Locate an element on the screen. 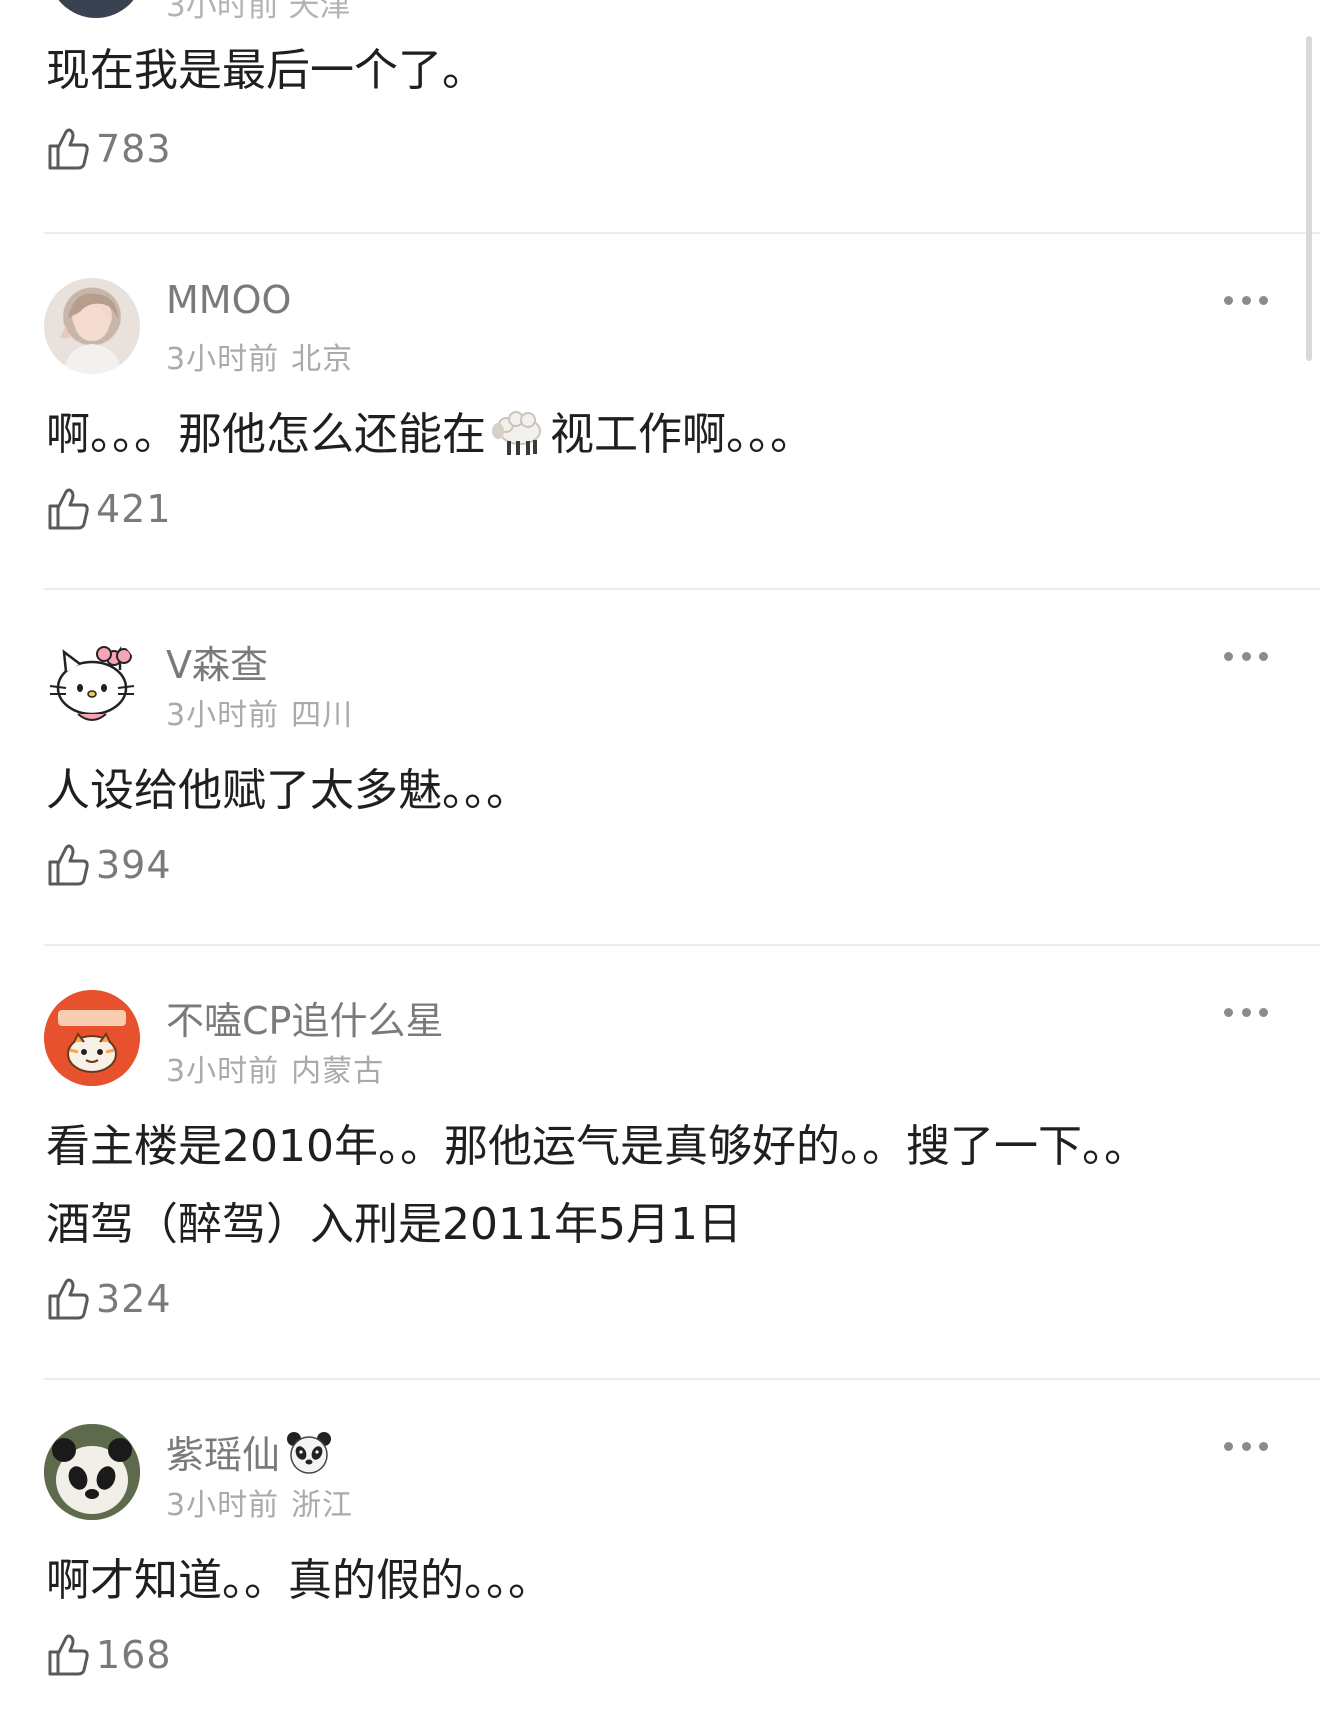 Image resolution: width=1320 pixels, height=1727 pixels. like-count: 783 is located at coordinates (134, 149).